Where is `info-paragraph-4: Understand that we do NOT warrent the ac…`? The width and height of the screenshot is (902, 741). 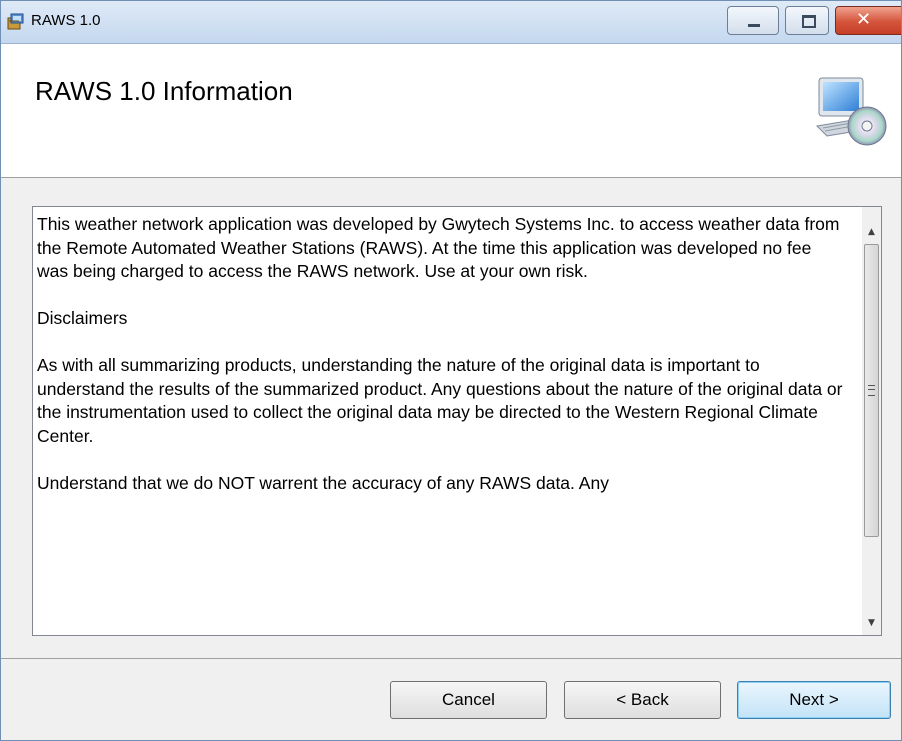
info-paragraph-4: Understand that we do NOT warrent the ac… is located at coordinates (323, 482).